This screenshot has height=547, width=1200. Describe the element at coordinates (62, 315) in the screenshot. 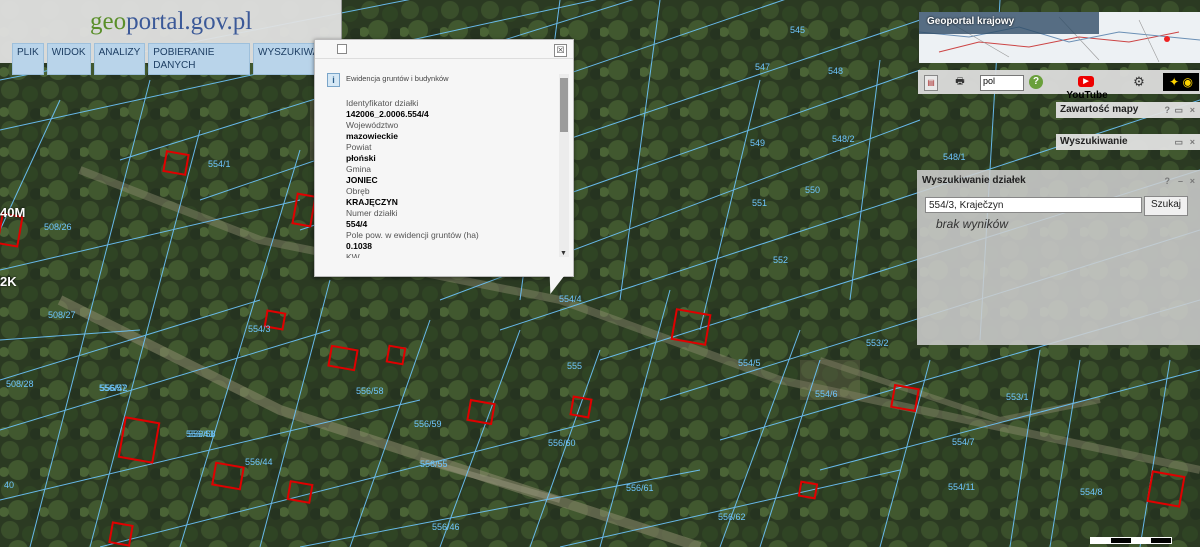

I see `parcel-number-label: 508/27` at that location.